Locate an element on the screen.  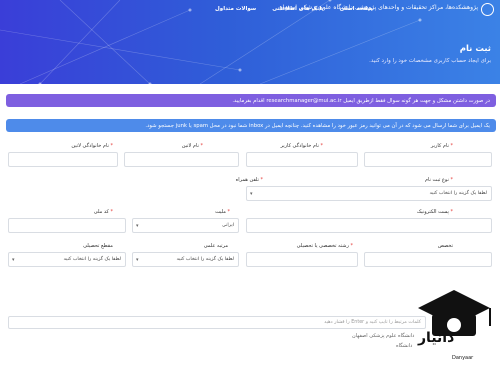
watermark-latin: Danyaar is located at coordinates (463, 358).